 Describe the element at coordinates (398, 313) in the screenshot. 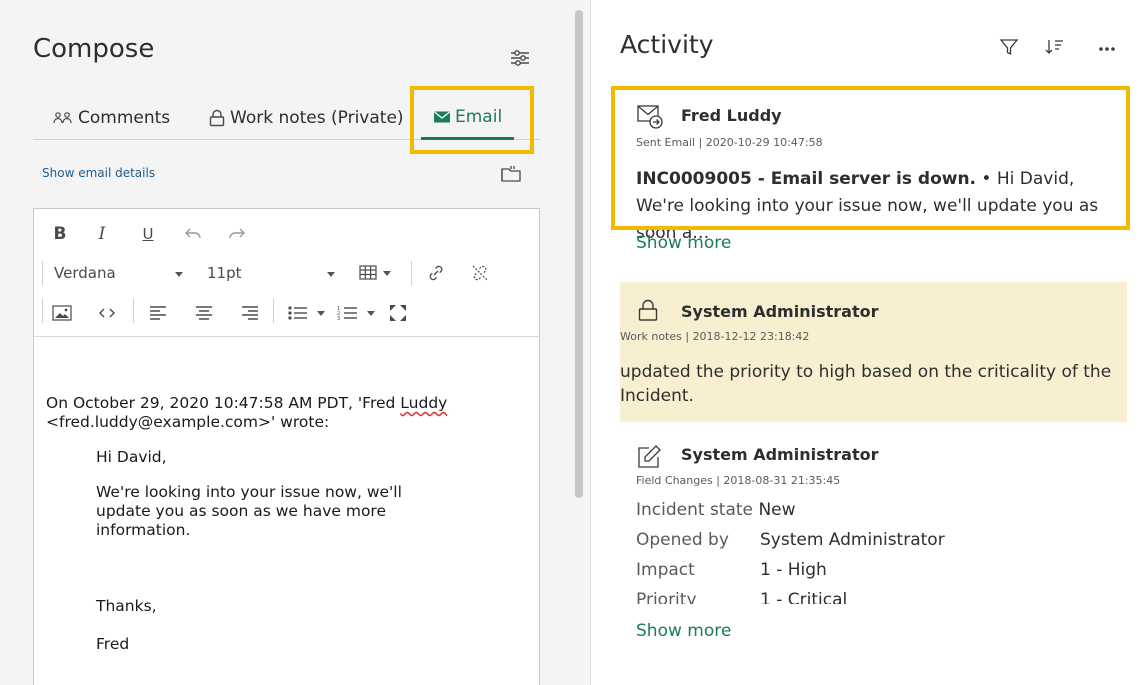

I see `fullscreen-icon` at that location.